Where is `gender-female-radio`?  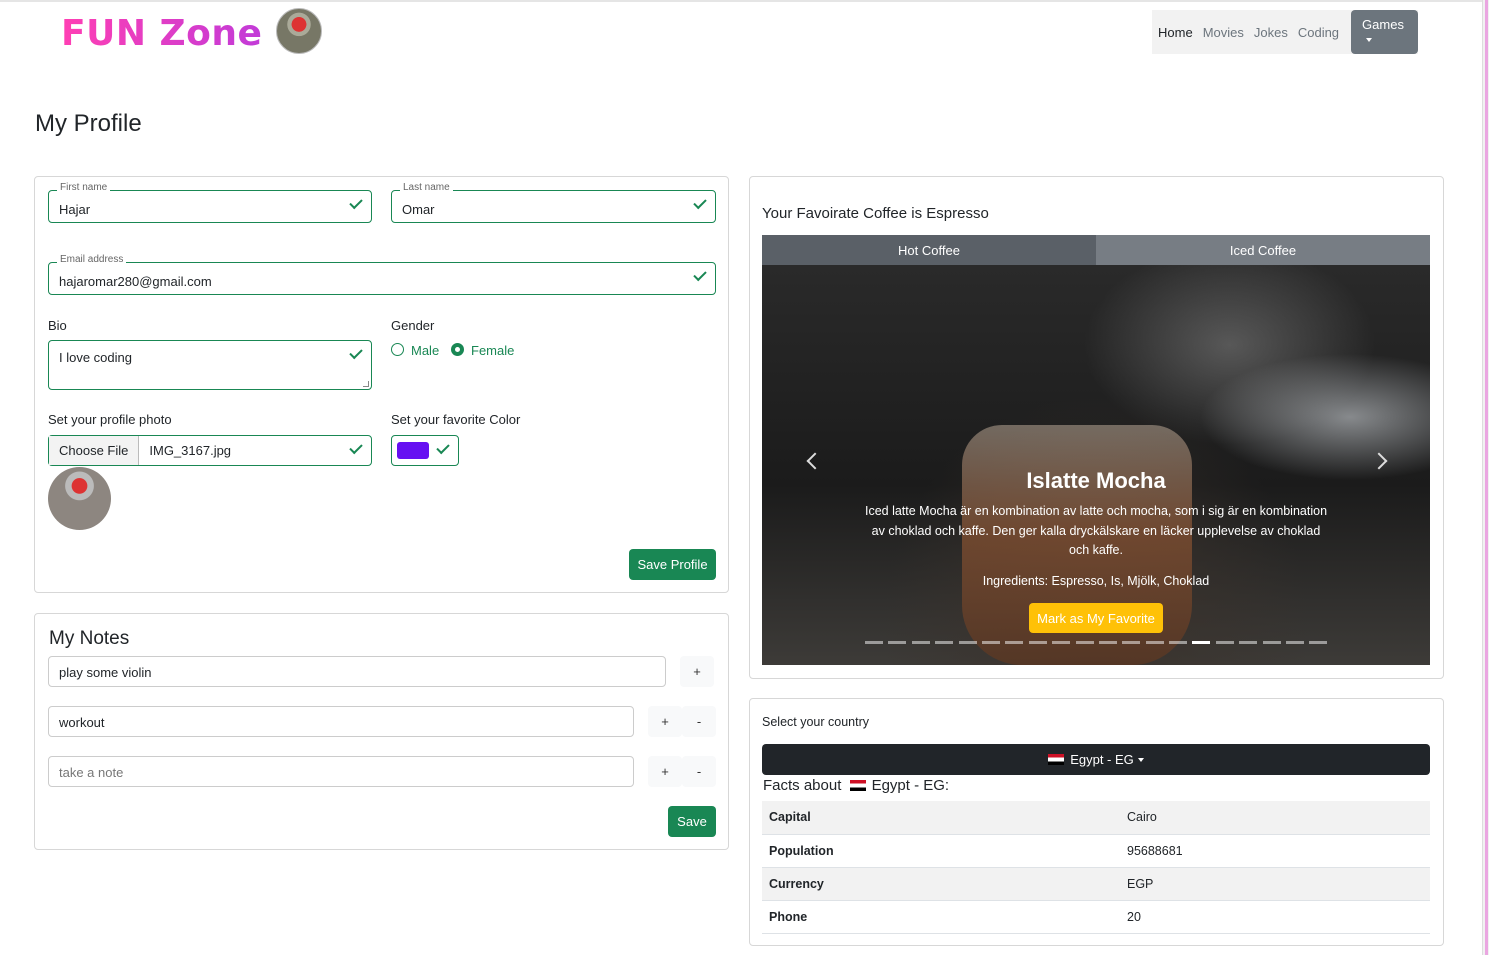 gender-female-radio is located at coordinates (457, 349).